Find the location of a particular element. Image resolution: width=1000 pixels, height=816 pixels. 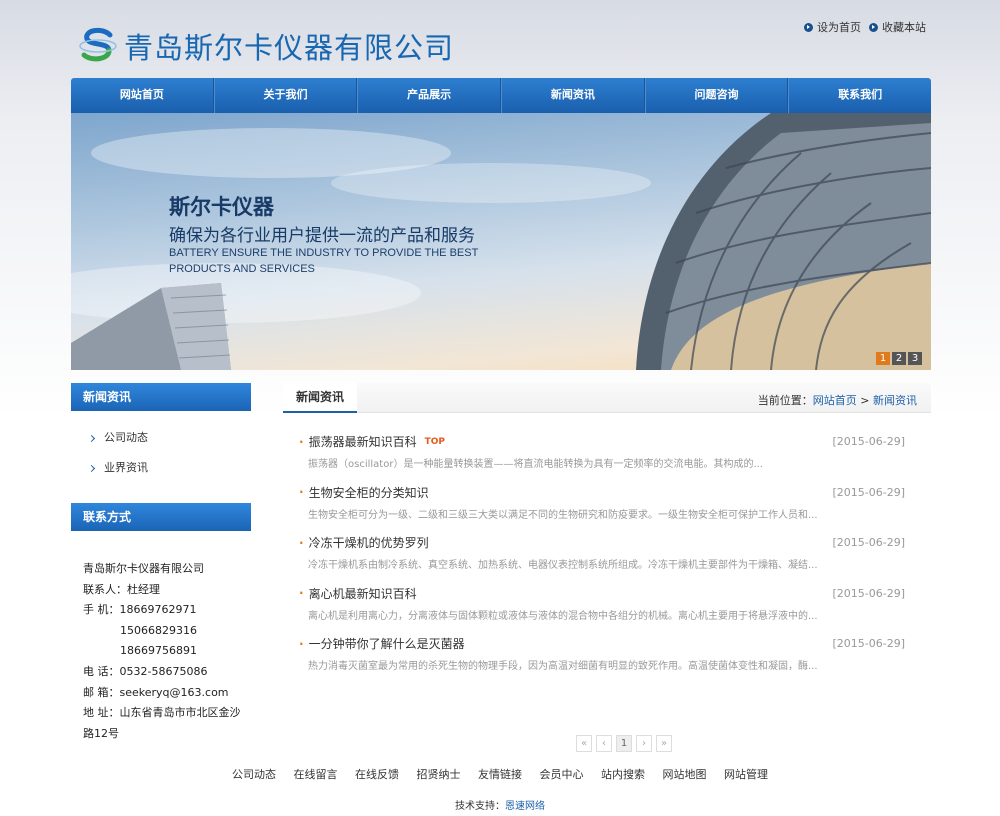

contact-address-2: 路12号 is located at coordinates (101, 733).